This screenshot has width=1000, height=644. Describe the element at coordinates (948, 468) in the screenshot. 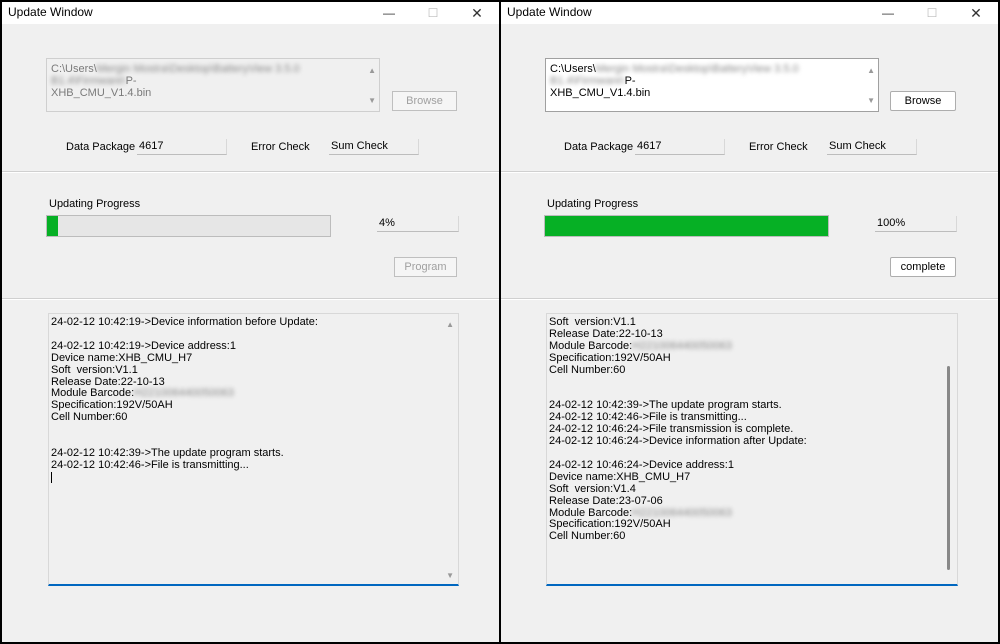

I see `scrollbar-thumb` at that location.